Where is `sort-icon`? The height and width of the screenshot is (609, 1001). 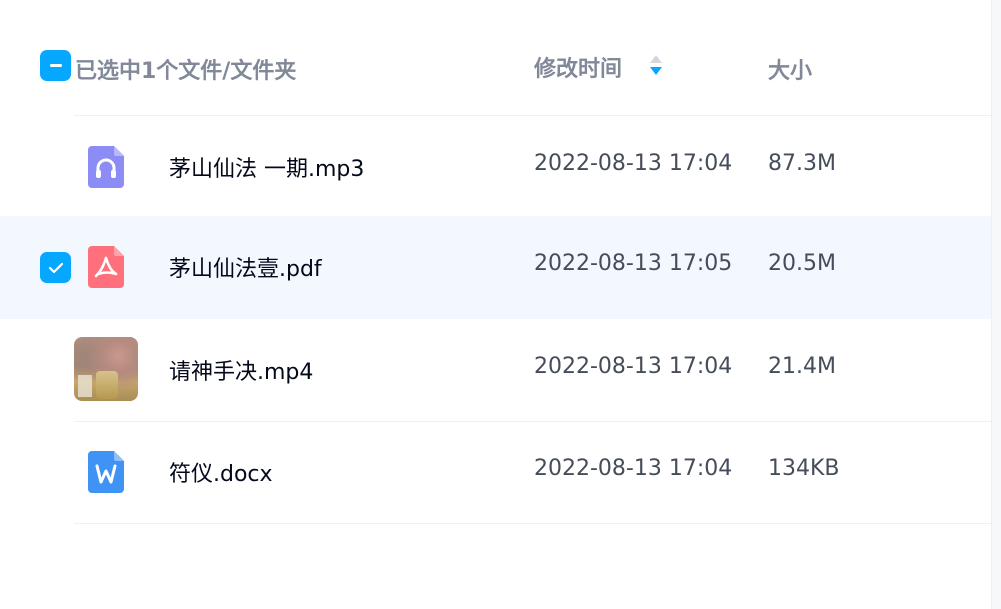 sort-icon is located at coordinates (656, 65).